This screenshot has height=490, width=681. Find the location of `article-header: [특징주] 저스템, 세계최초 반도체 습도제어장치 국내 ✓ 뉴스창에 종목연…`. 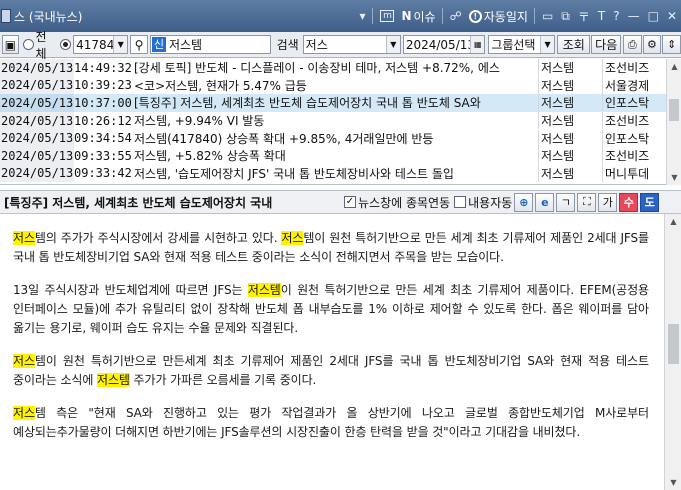

article-header: [특징주] 저스템, 세계최초 반도체 습도제어장치 국내 ✓ 뉴스창에 종목연… is located at coordinates (340, 202).